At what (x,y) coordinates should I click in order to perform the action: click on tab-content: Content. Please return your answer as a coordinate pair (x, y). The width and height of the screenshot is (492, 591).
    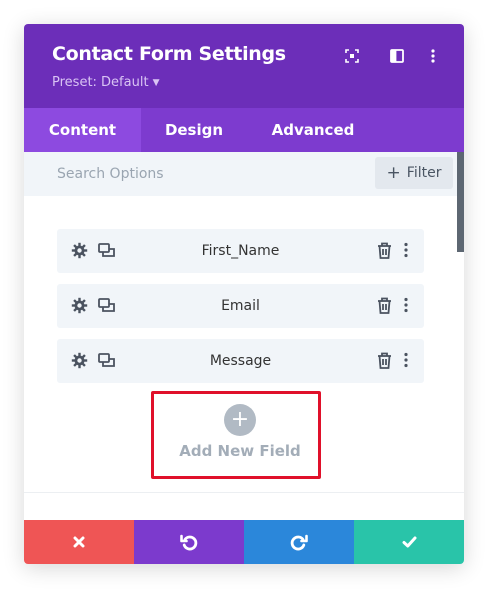
    Looking at the image, I should click on (82, 130).